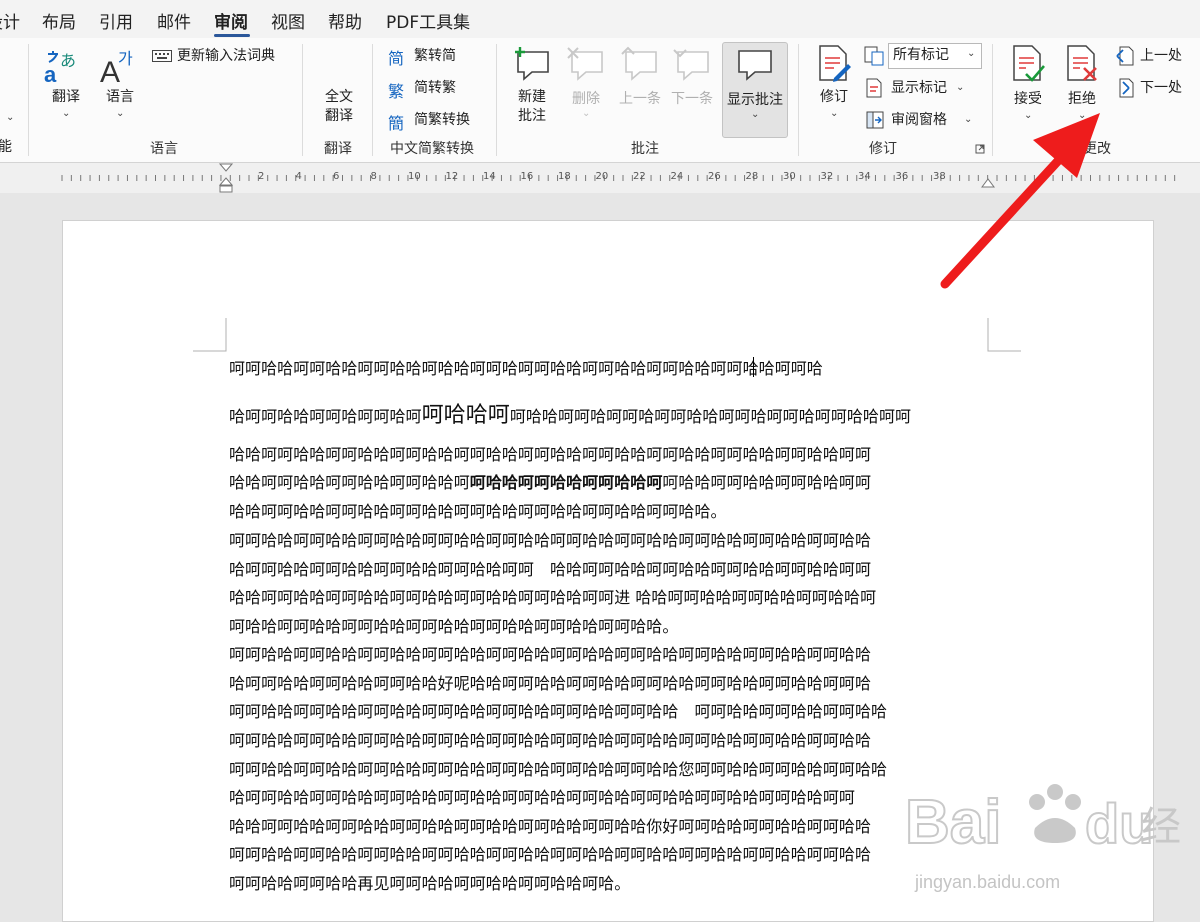 Image resolution: width=1200 pixels, height=922 pixels. What do you see at coordinates (640, 99) in the screenshot?
I see `previous-comment-label: 上一条` at bounding box center [640, 99].